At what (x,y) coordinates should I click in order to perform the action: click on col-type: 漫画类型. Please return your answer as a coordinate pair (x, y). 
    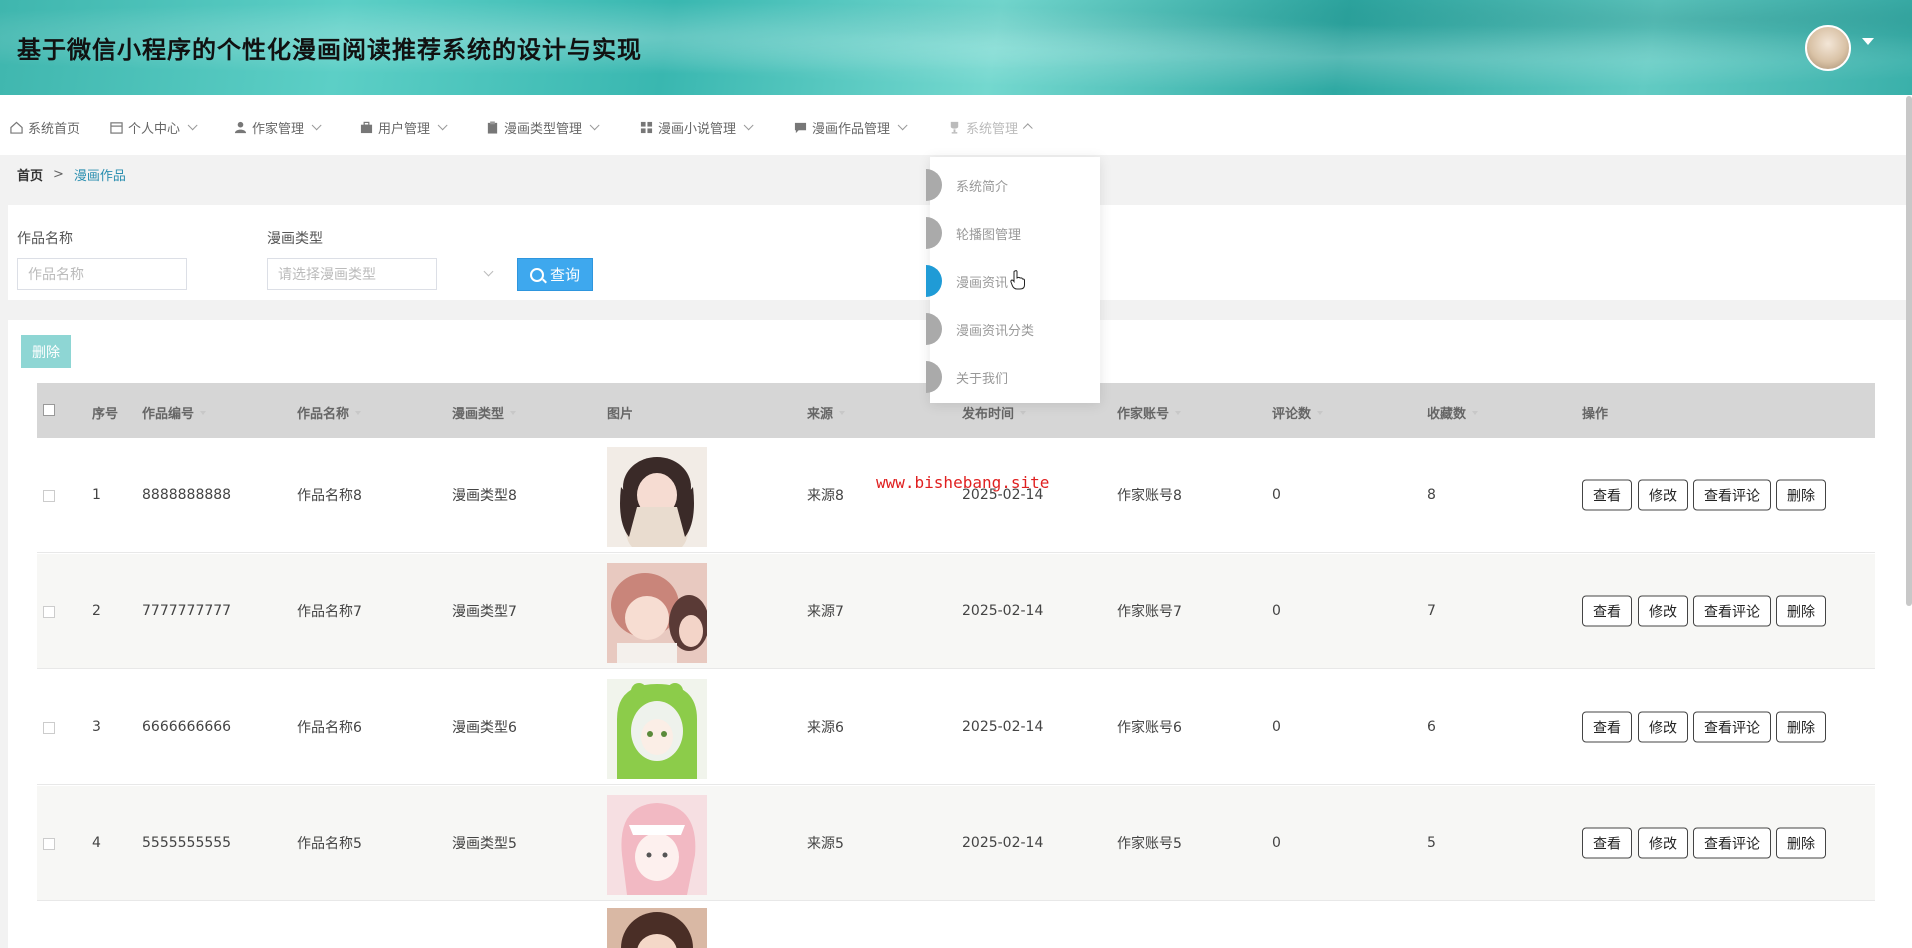
    Looking at the image, I should click on (484, 412).